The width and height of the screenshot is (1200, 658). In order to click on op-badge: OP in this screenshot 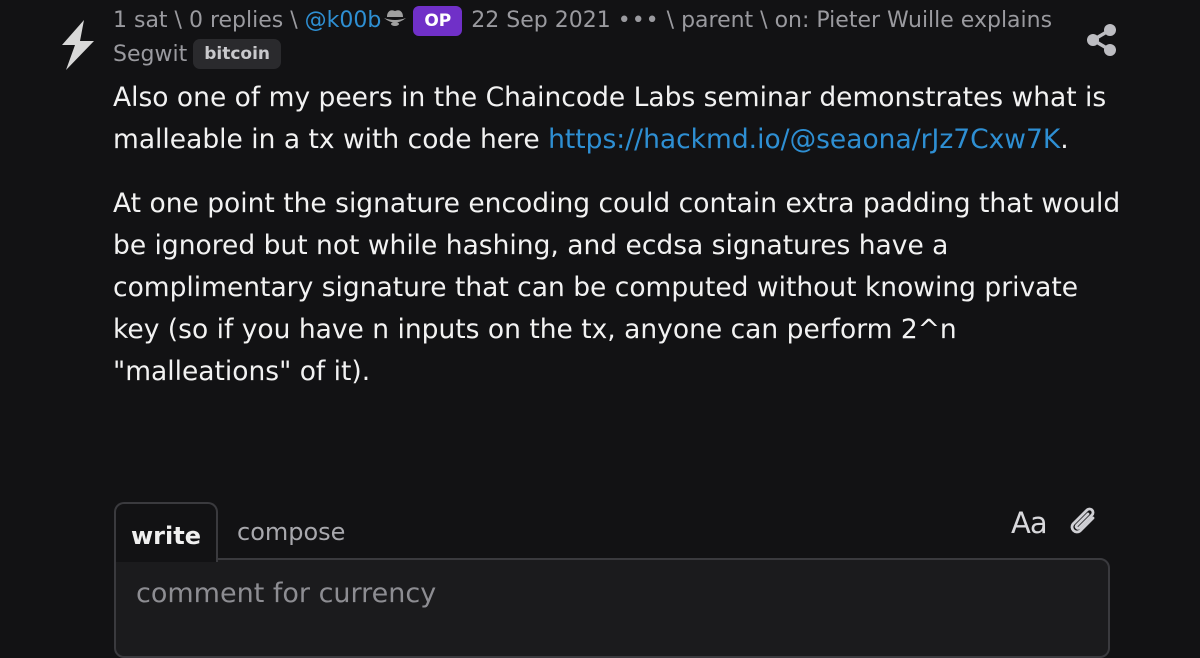, I will do `click(438, 21)`.